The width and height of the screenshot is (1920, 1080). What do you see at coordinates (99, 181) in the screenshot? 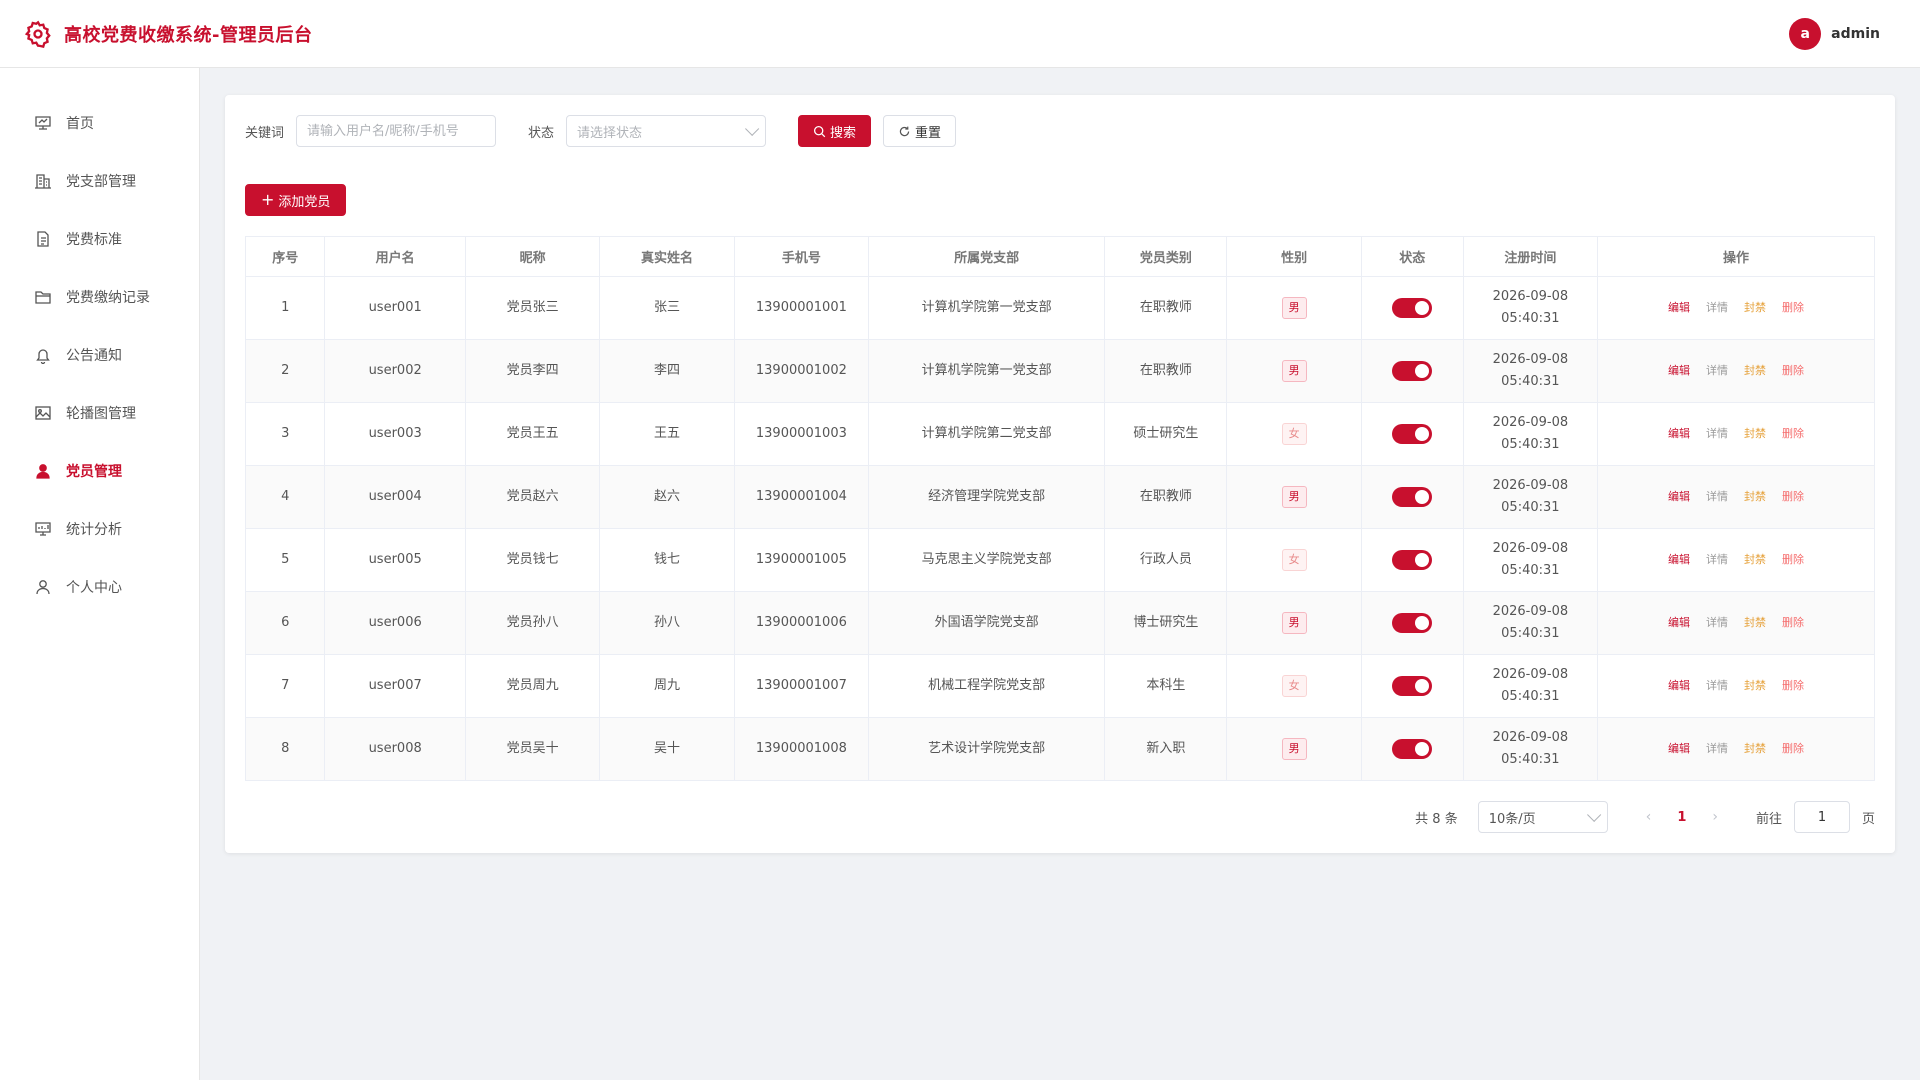
I see `sidebar-item-building: 党支部管理` at bounding box center [99, 181].